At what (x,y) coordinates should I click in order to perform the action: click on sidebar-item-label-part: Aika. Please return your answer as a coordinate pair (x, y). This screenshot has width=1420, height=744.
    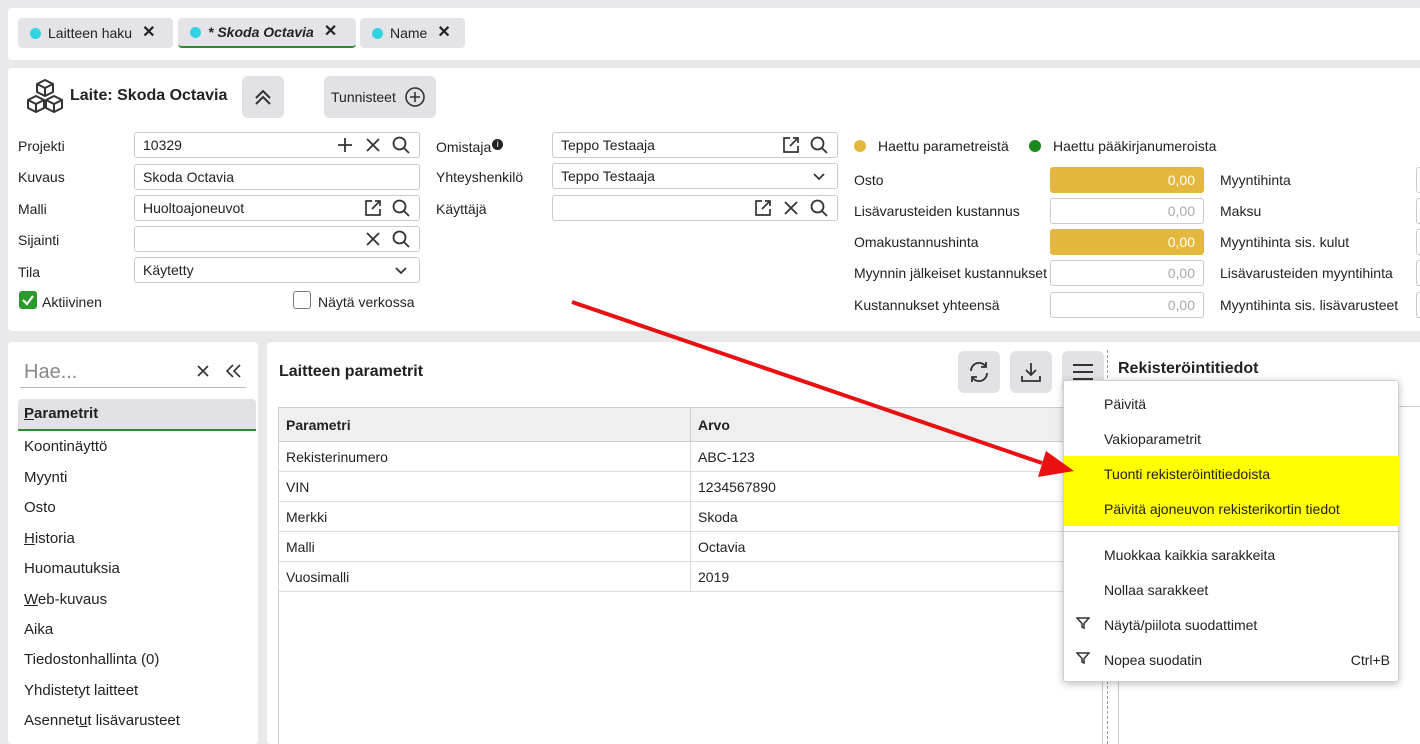
    Looking at the image, I should click on (39, 629).